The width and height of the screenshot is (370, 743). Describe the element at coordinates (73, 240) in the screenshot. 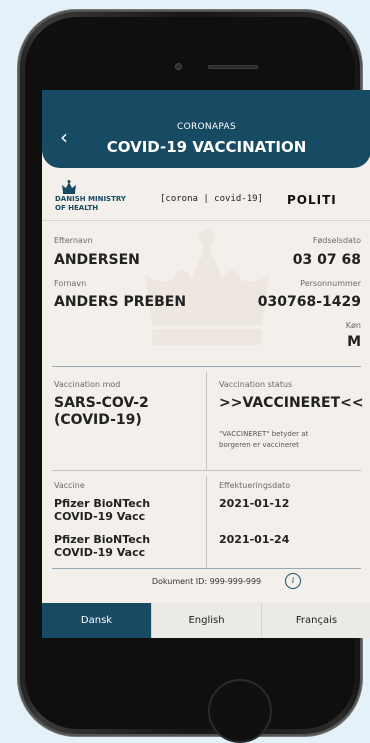

I see `surname-label: Efternavn` at that location.